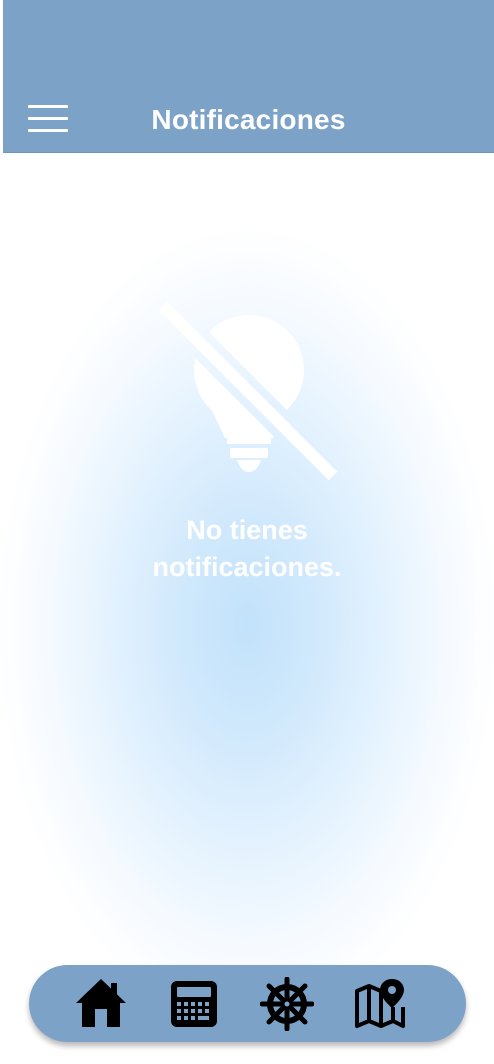 This screenshot has width=494, height=1064. Describe the element at coordinates (247, 1003) in the screenshot. I see `bottom-navigation` at that location.